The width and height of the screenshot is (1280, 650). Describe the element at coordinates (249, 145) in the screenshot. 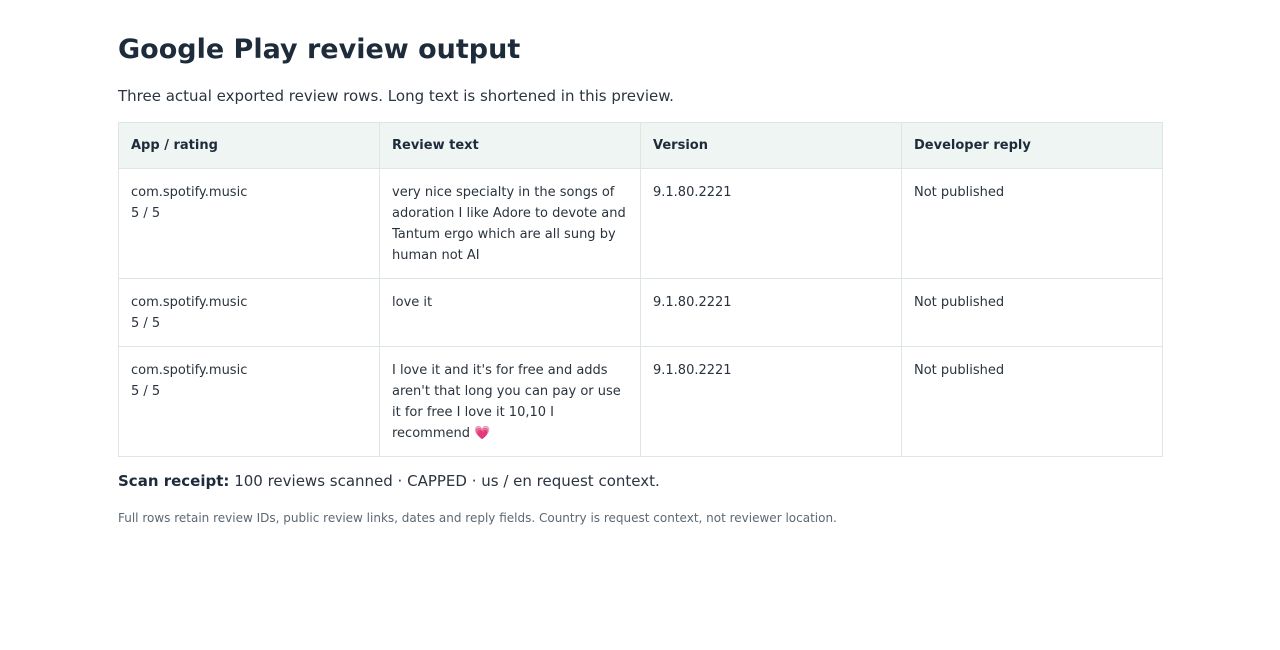

I see `column-header-app-rating: App / rating` at that location.